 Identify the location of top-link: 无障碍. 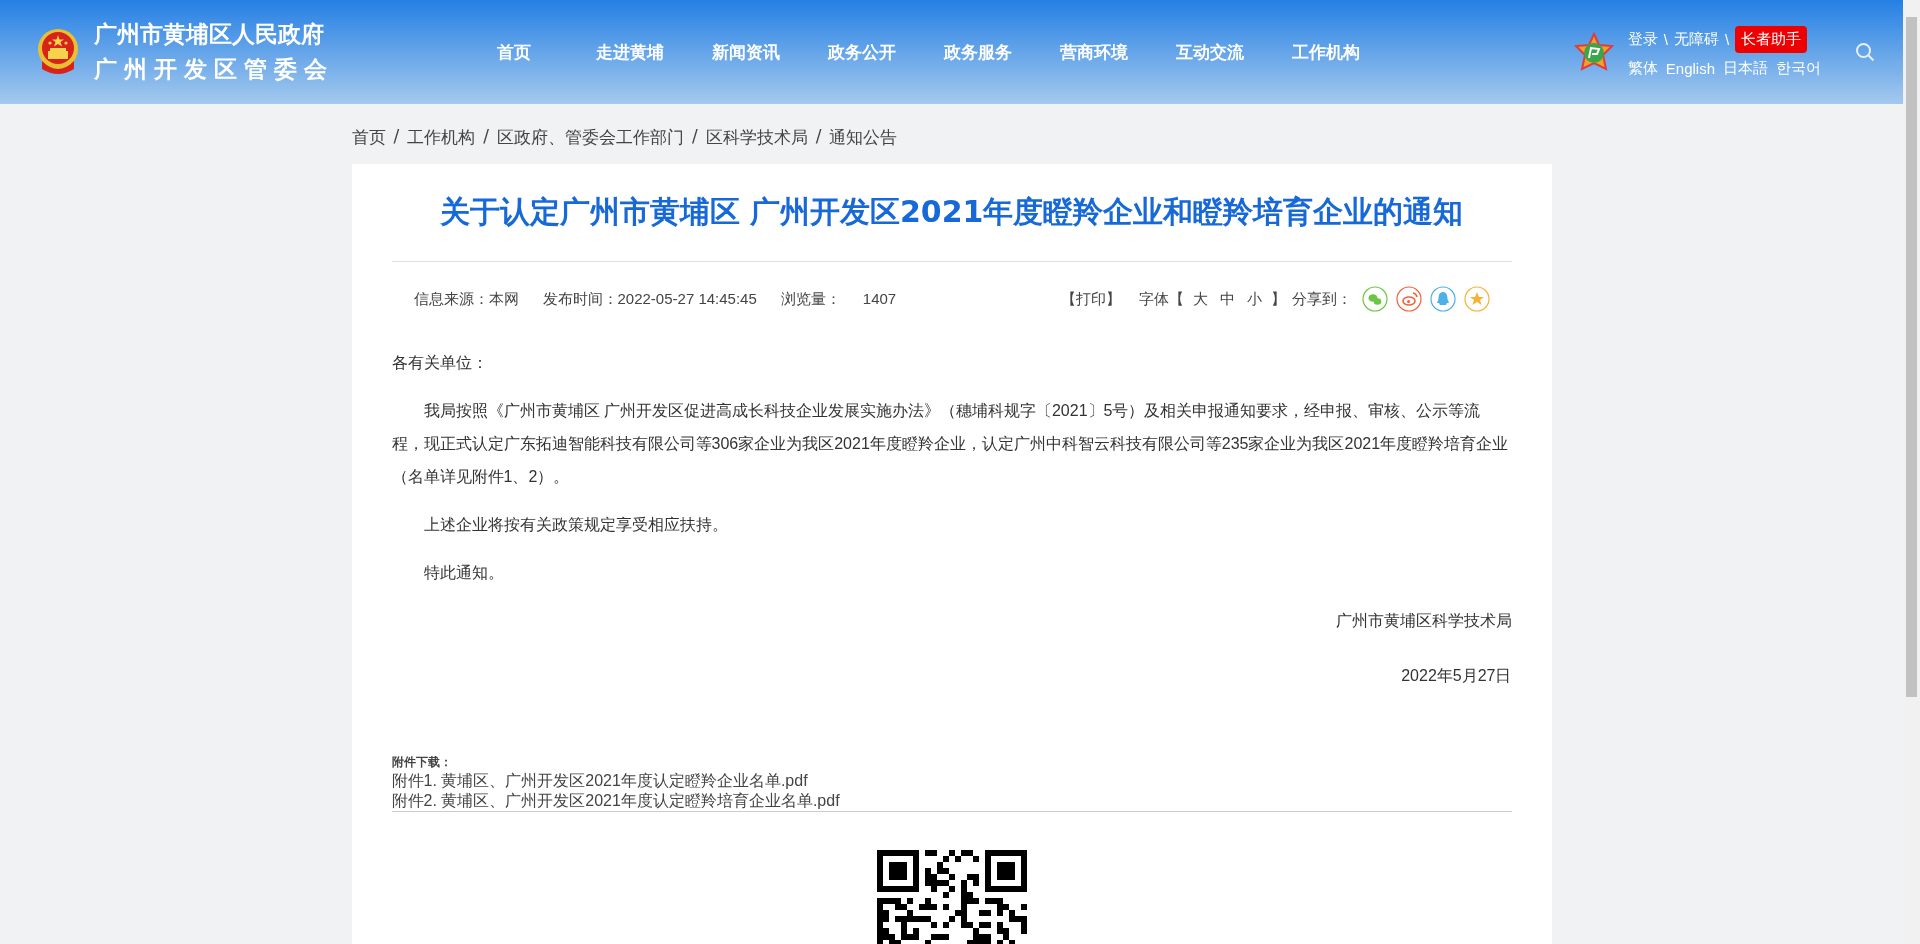
(1696, 39).